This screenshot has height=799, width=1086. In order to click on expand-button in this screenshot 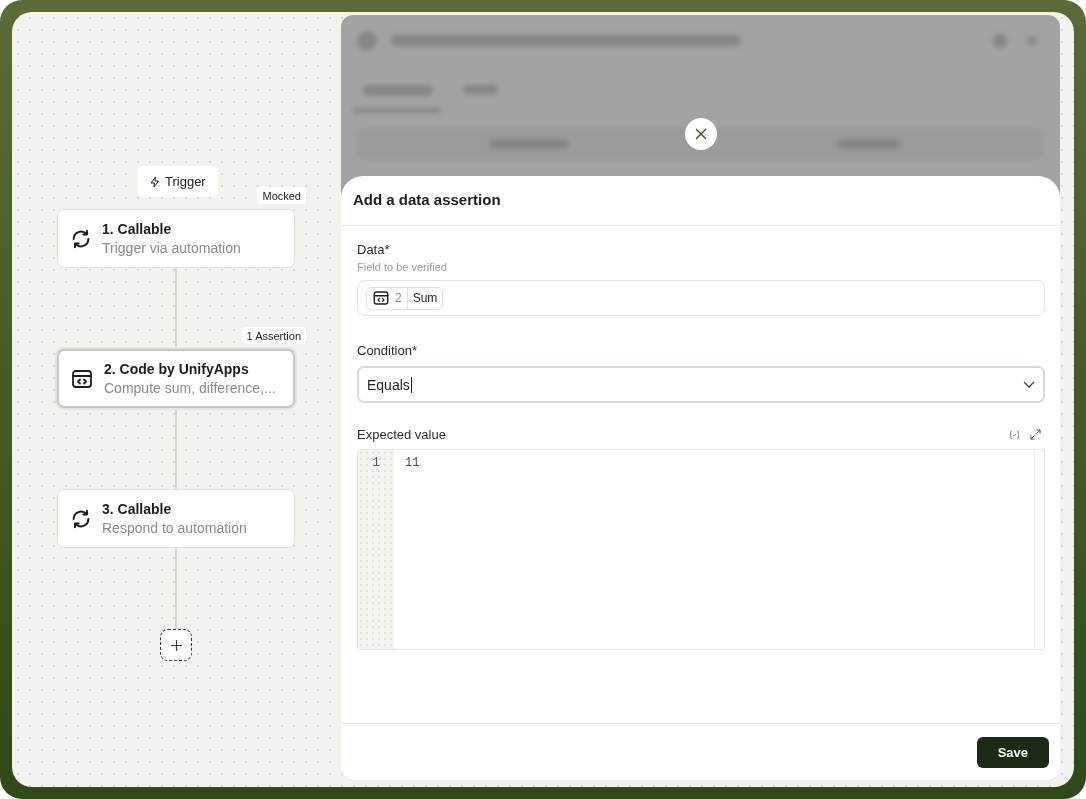, I will do `click(1035, 434)`.